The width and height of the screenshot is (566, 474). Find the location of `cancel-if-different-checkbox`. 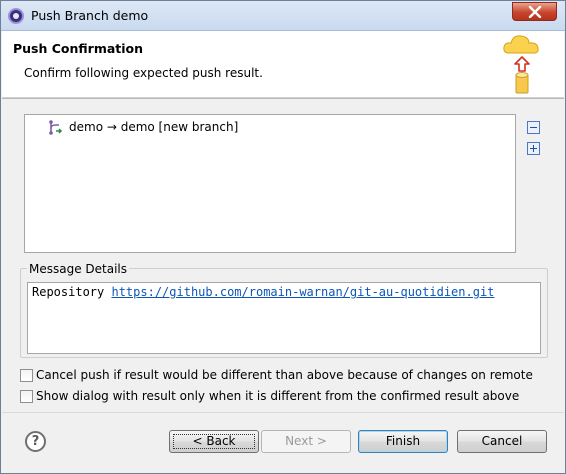

cancel-if-different-checkbox is located at coordinates (26, 375).